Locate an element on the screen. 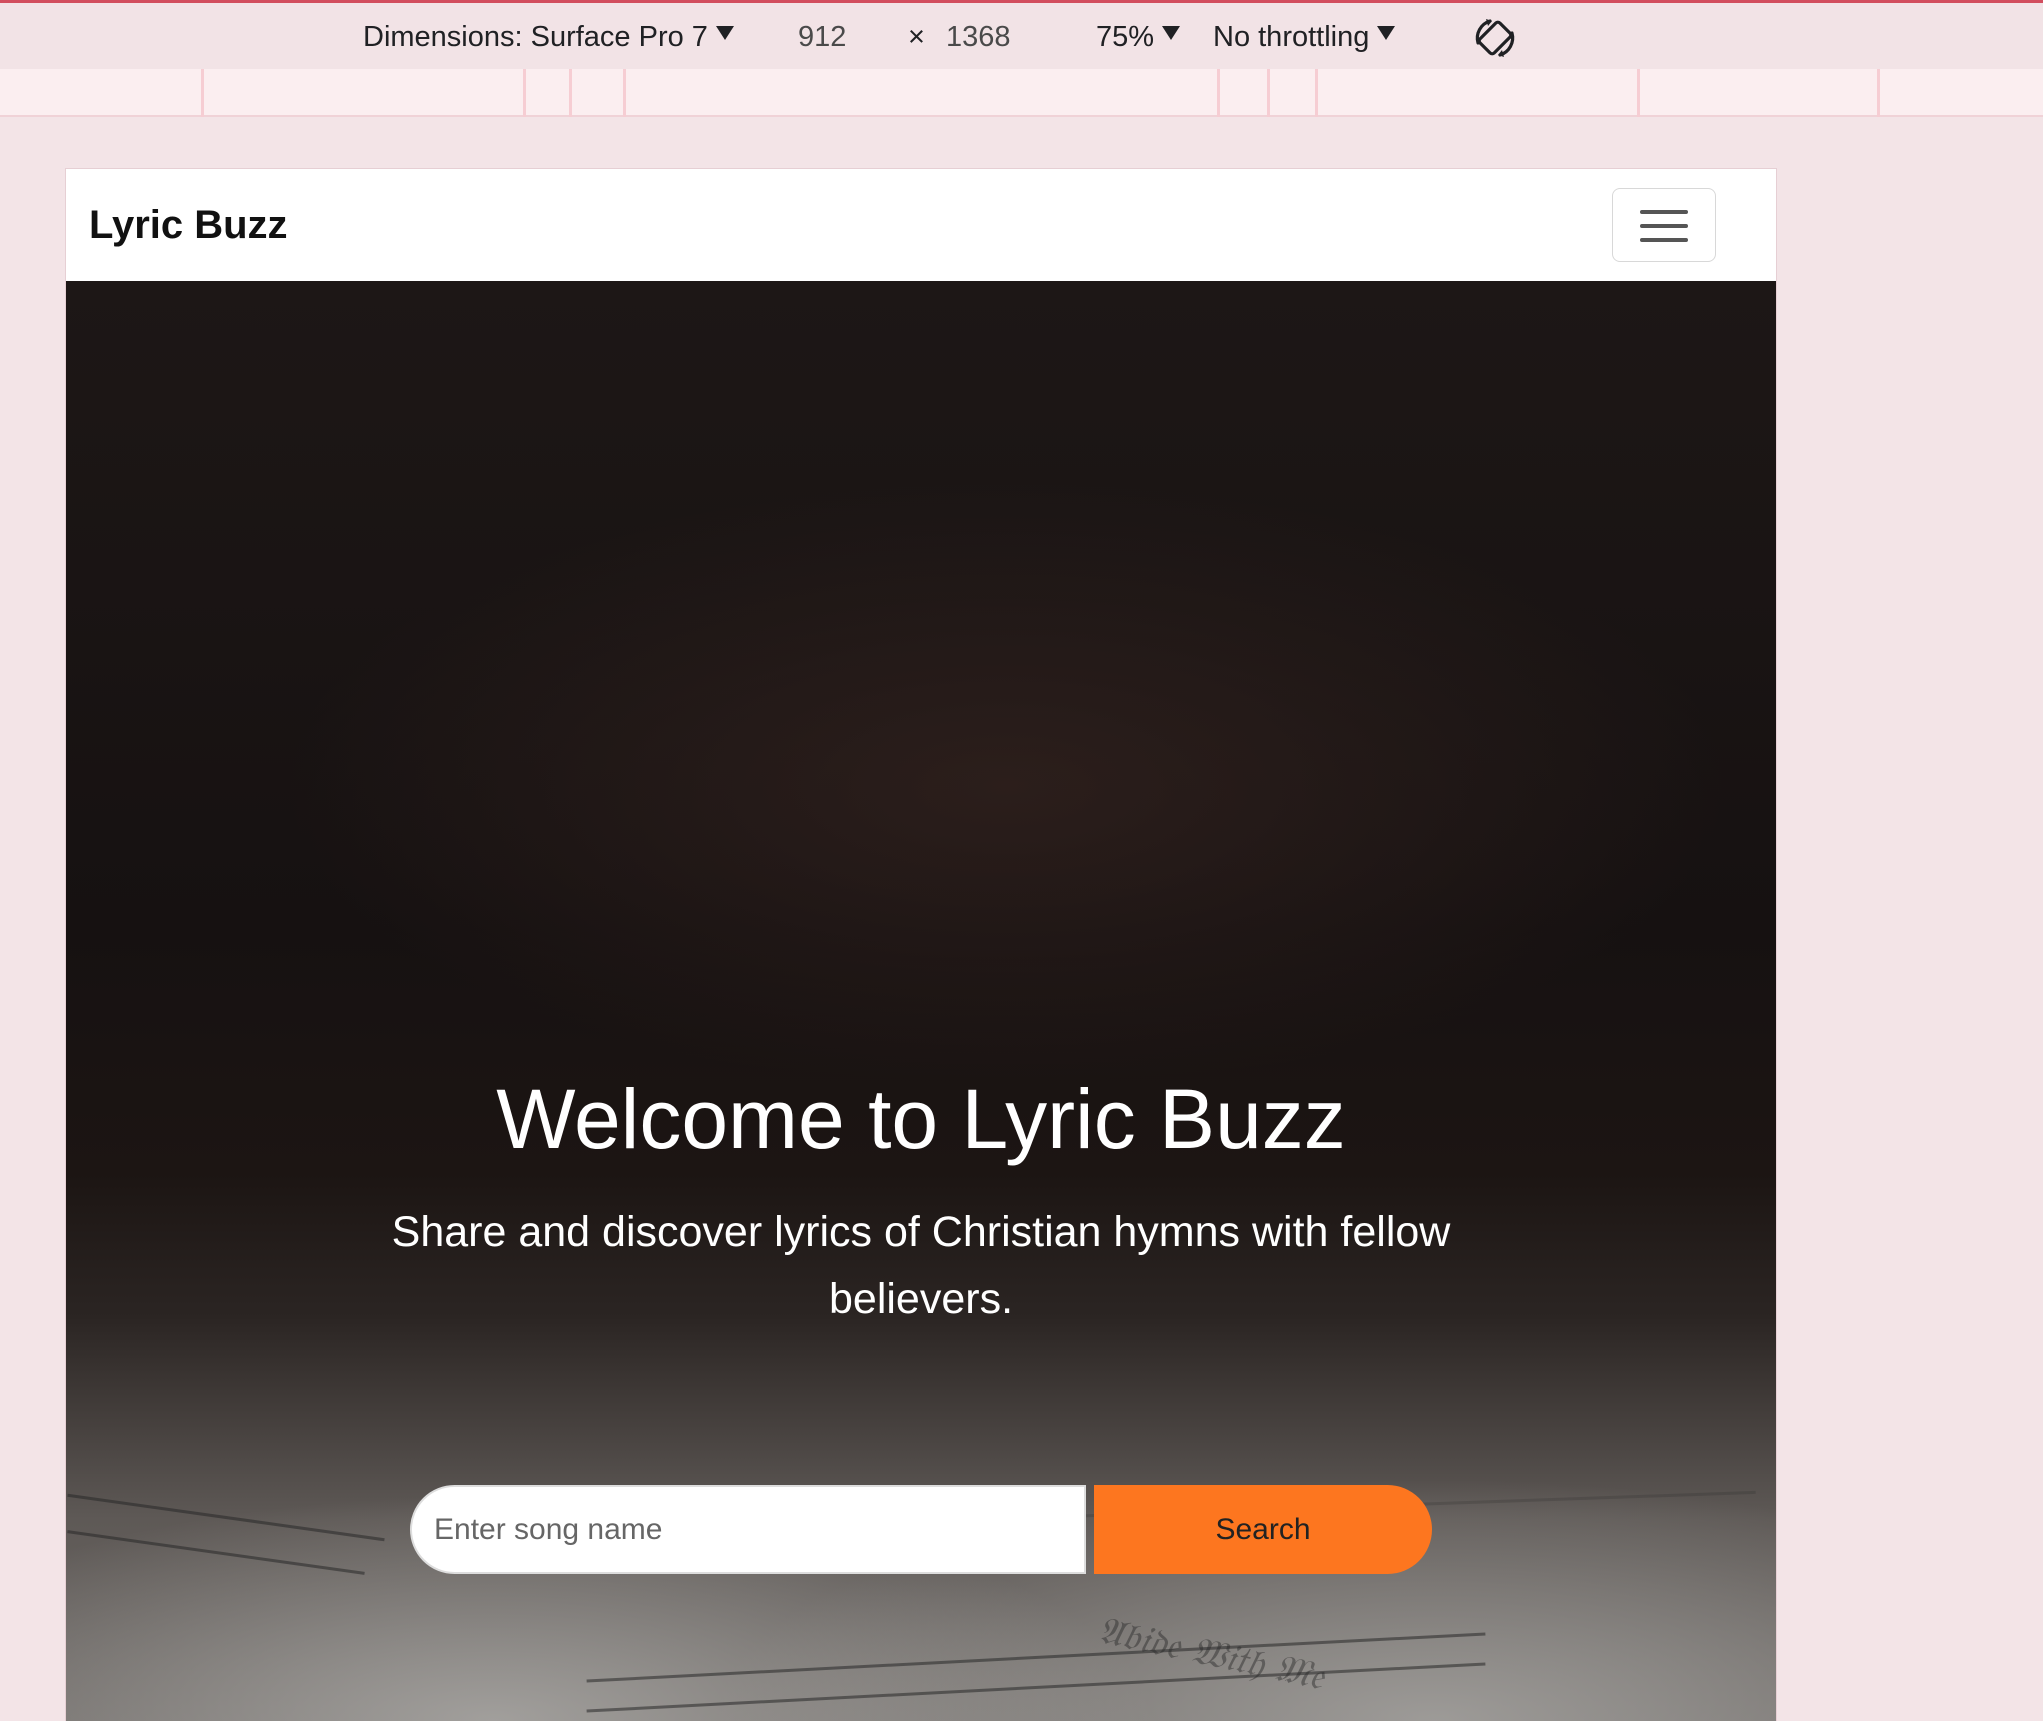  zoom-label: 75% is located at coordinates (1125, 37).